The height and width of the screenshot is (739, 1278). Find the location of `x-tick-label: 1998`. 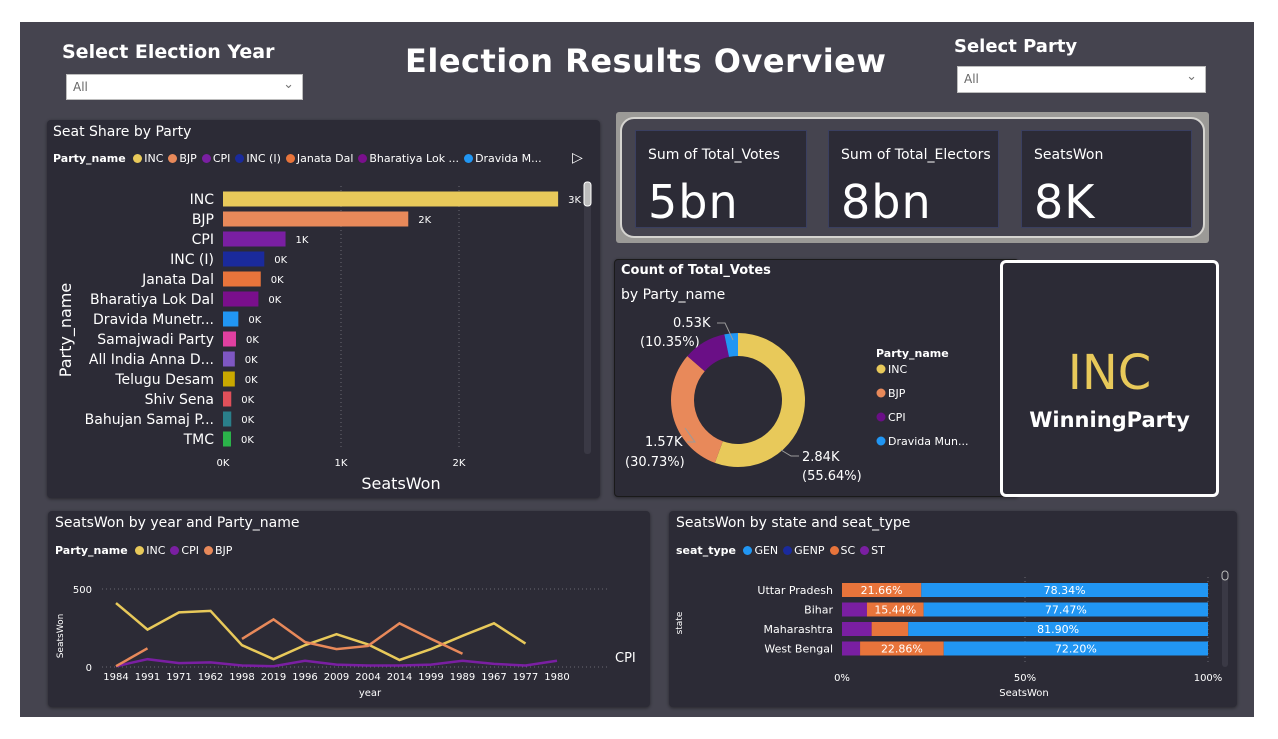

x-tick-label: 1998 is located at coordinates (241, 677).